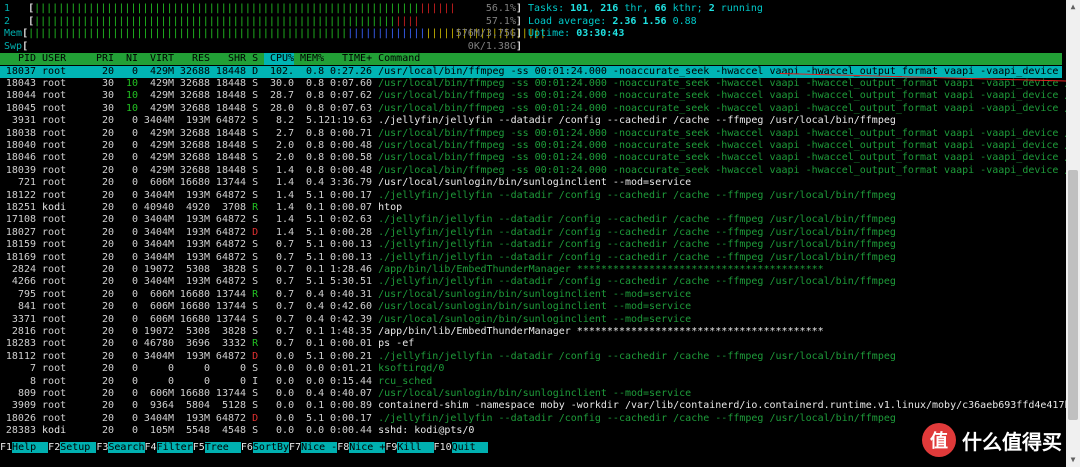 This screenshot has width=1080, height=467. What do you see at coordinates (443, 447) in the screenshot?
I see `fkey-f10: F10` at bounding box center [443, 447].